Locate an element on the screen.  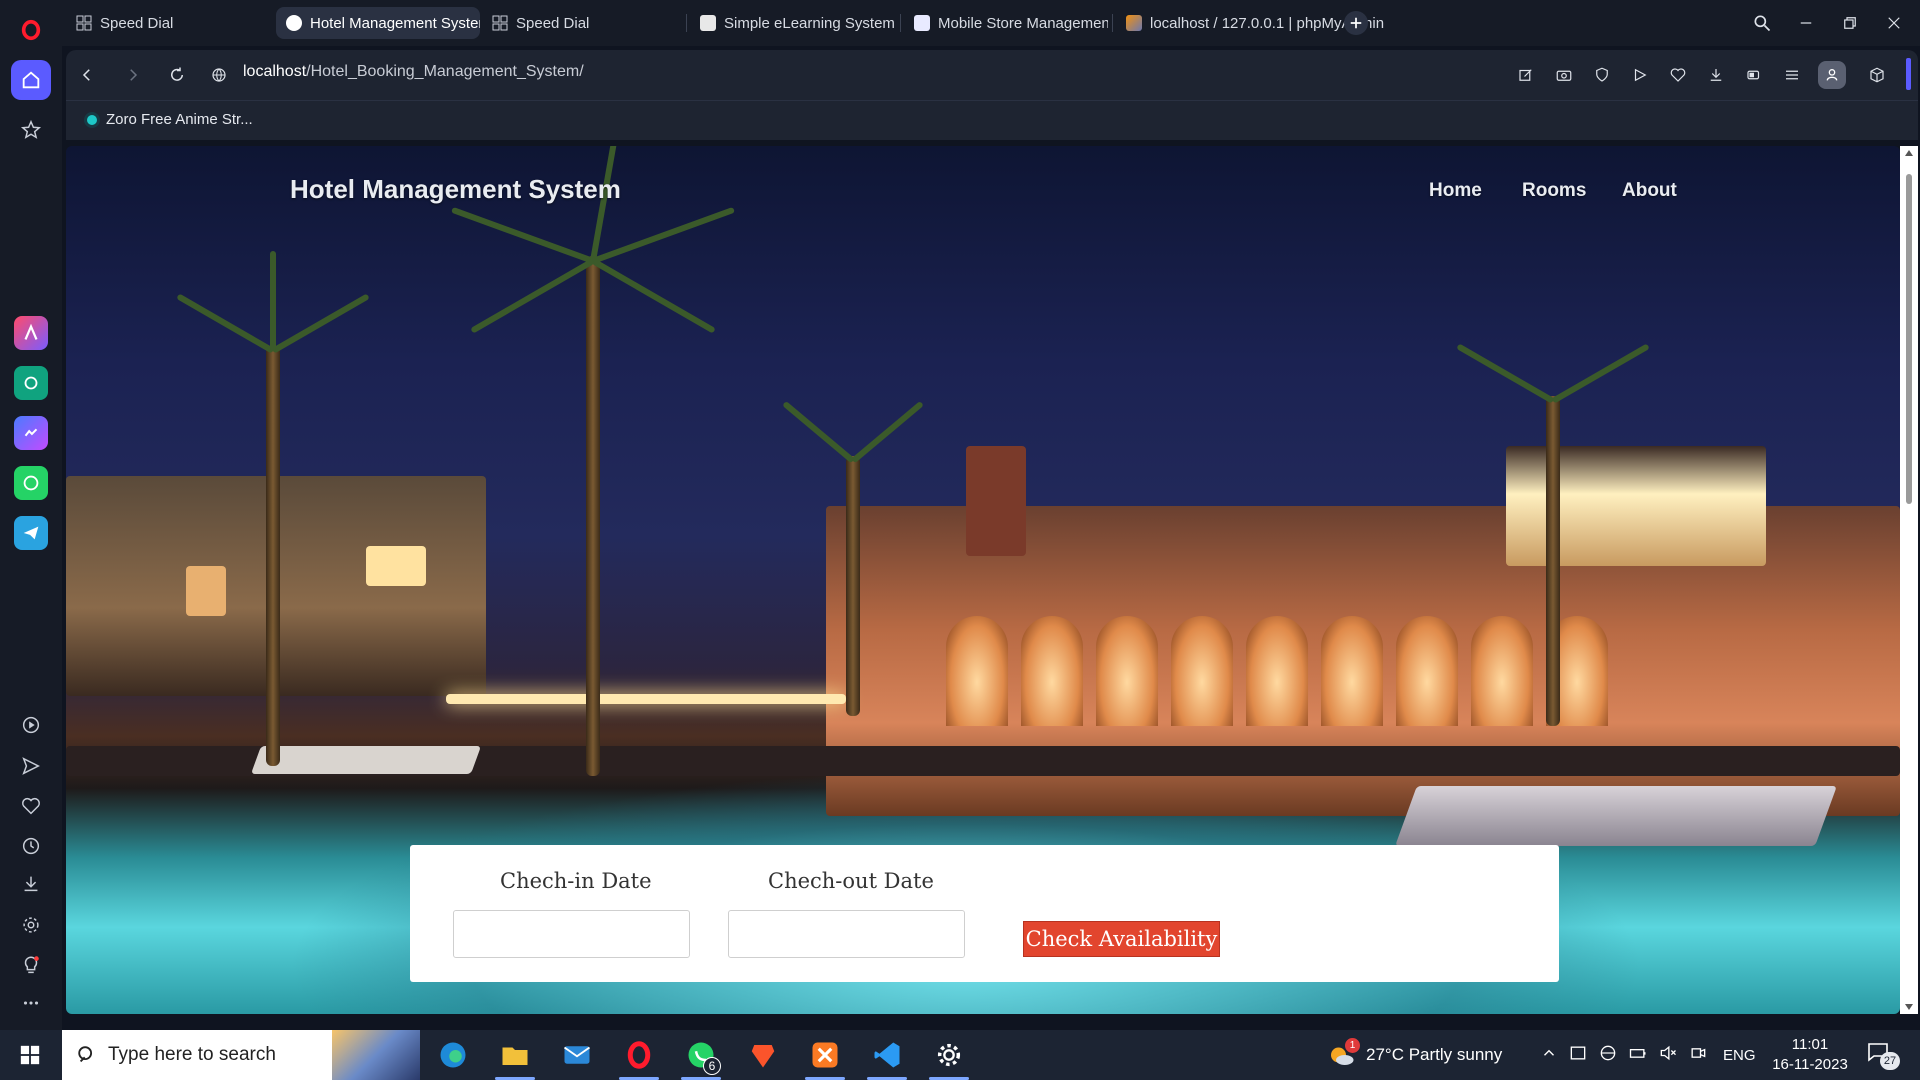
tab-hotel-management: Hotel Management System is located at coordinates (378, 23).